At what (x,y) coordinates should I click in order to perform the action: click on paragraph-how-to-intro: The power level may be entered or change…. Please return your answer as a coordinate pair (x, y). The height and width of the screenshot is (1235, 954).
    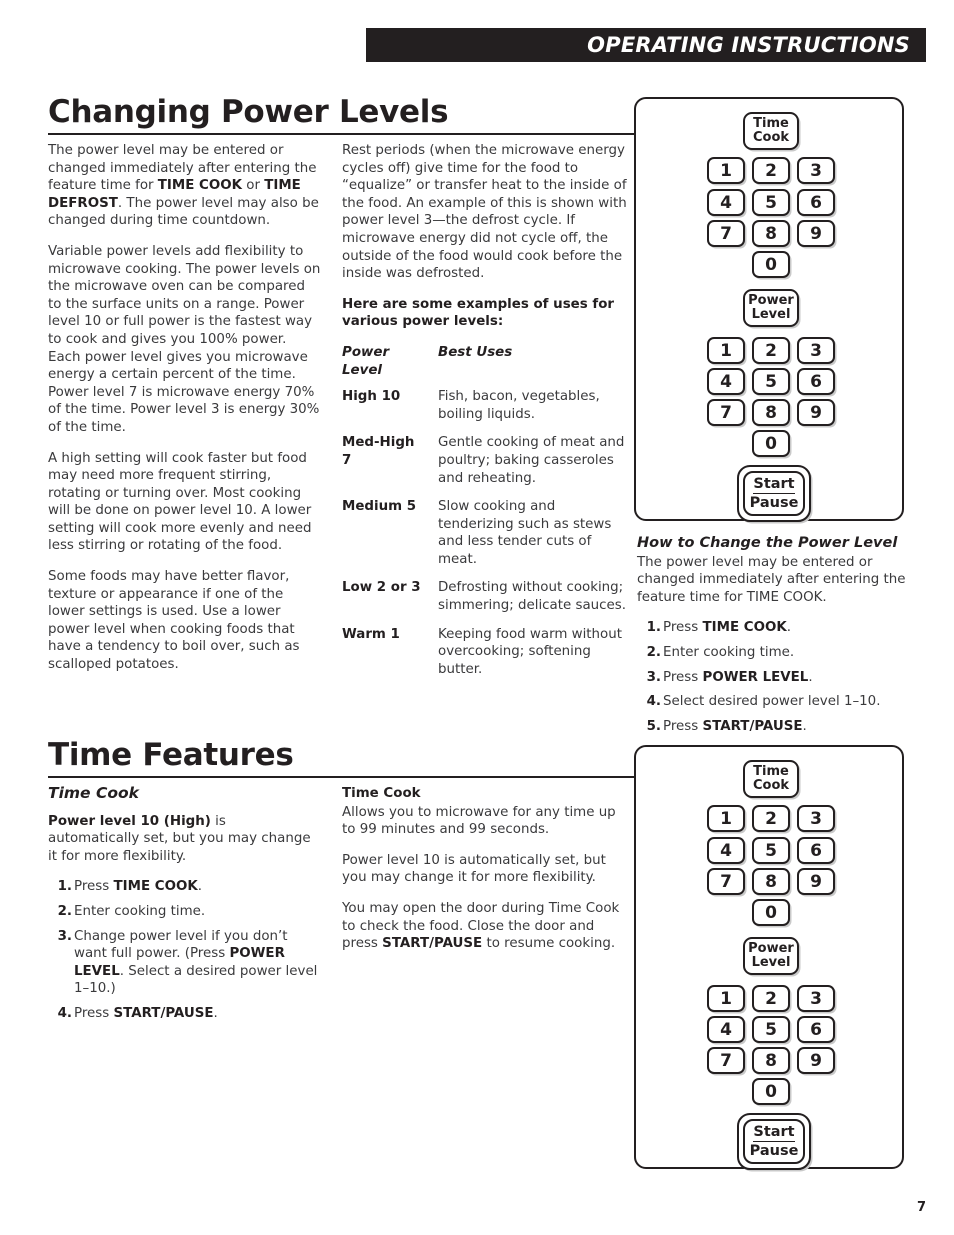
    Looking at the image, I should click on (771, 579).